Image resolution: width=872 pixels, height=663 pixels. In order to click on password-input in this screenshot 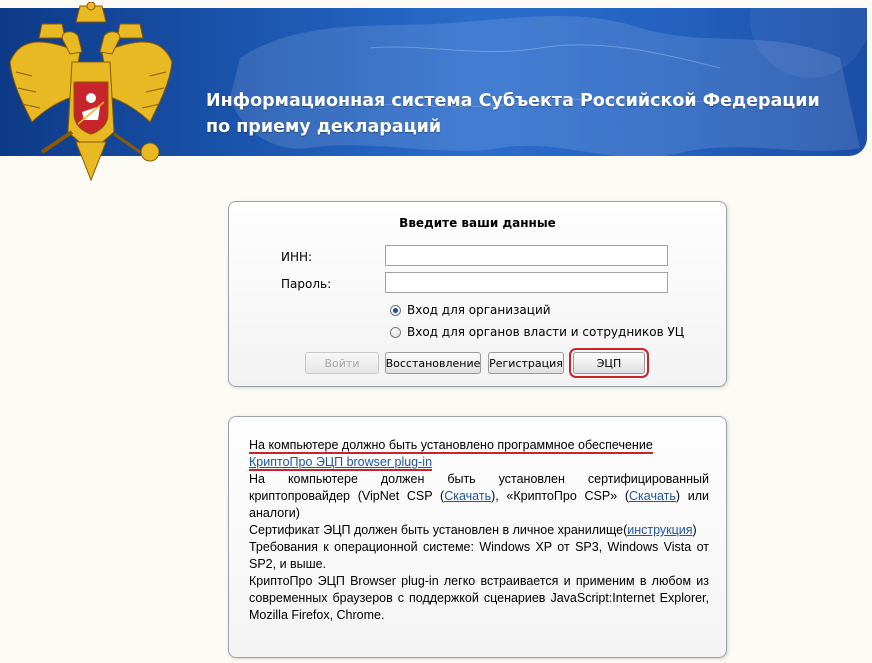, I will do `click(526, 282)`.